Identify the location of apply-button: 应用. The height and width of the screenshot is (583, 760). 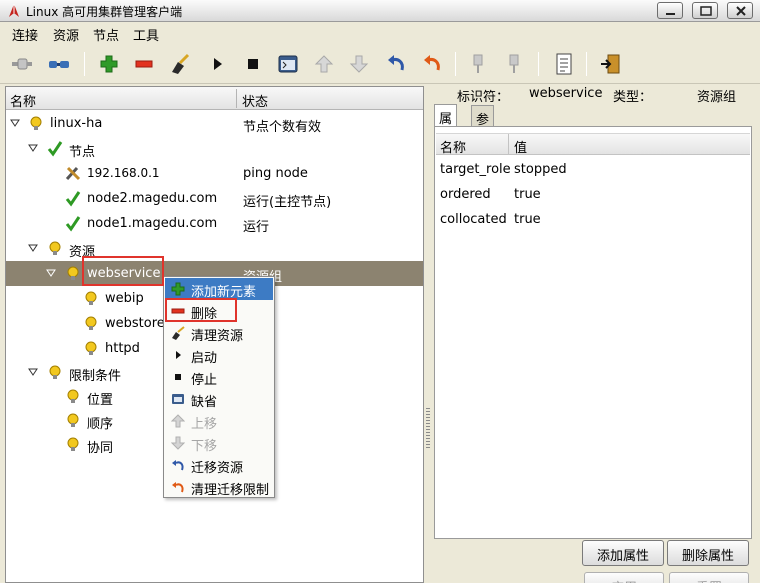
(624, 577).